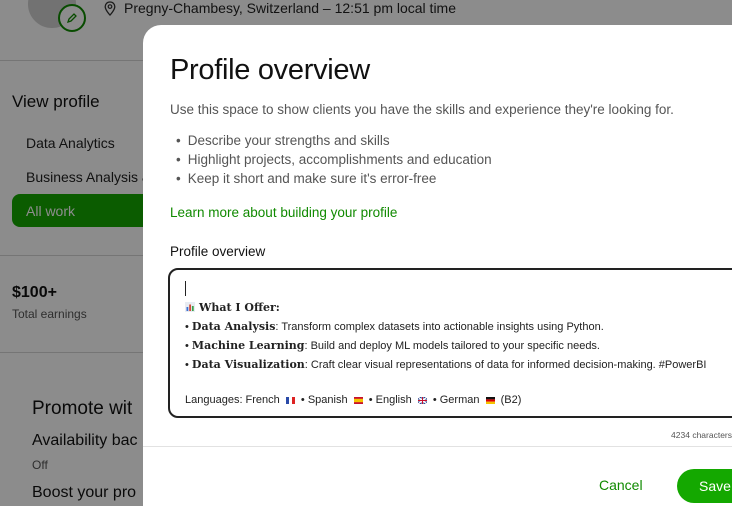 Image resolution: width=732 pixels, height=506 pixels. I want to click on uk-flag-icon, so click(422, 400).